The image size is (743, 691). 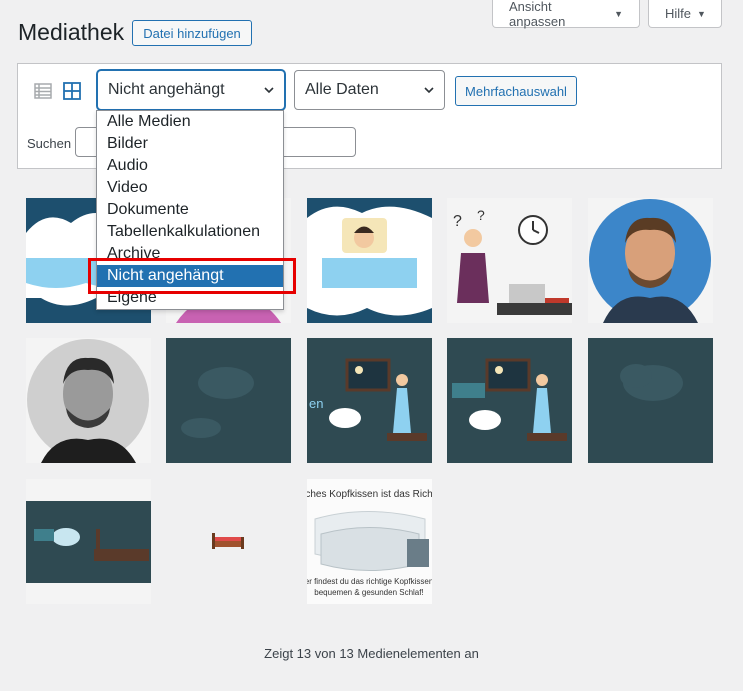 What do you see at coordinates (190, 166) in the screenshot?
I see `dropdown-option-audio: Audio` at bounding box center [190, 166].